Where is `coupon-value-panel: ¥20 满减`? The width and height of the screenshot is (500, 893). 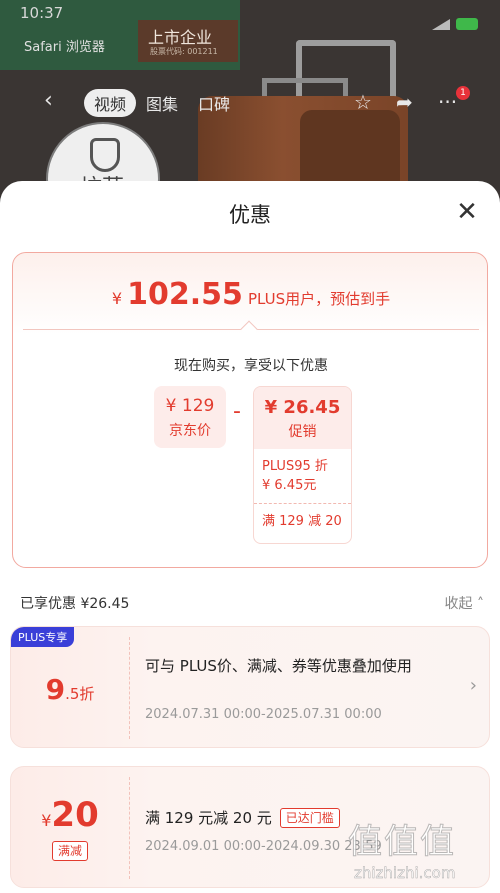 coupon-value-panel: ¥20 满减 is located at coordinates (70, 827).